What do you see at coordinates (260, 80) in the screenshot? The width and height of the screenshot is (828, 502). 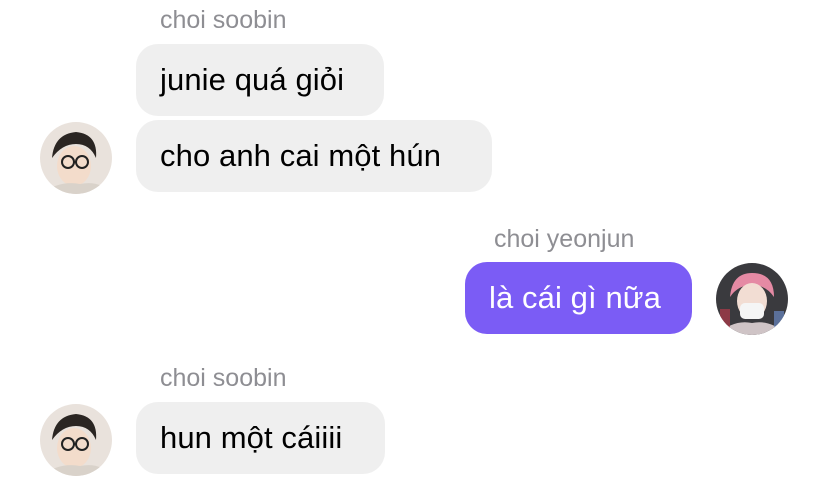 I see `message-bubble: junie quá giỏi` at bounding box center [260, 80].